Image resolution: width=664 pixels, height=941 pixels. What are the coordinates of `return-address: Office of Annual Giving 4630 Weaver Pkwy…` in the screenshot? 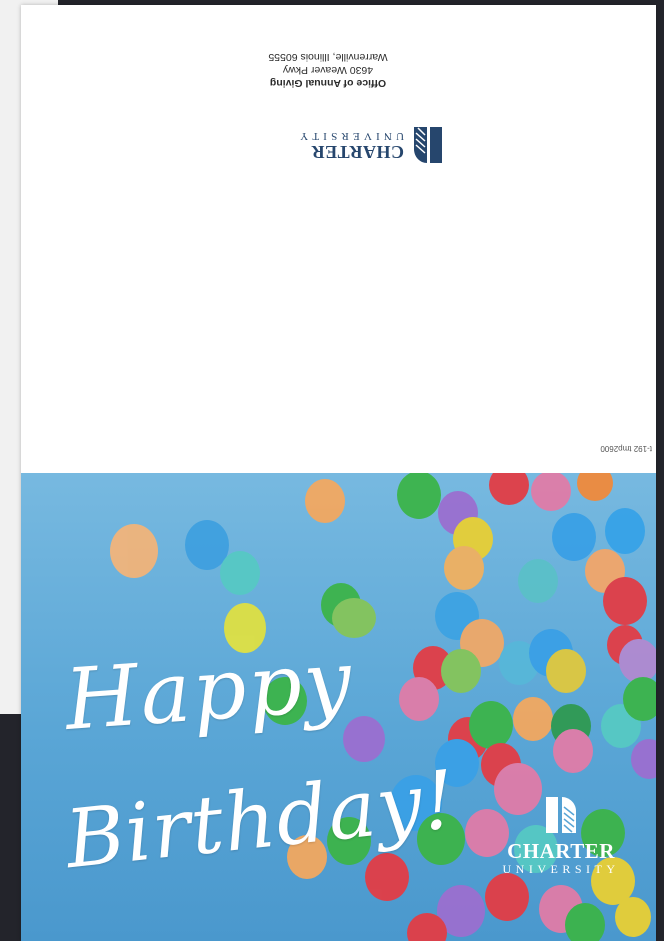 It's located at (328, 69).